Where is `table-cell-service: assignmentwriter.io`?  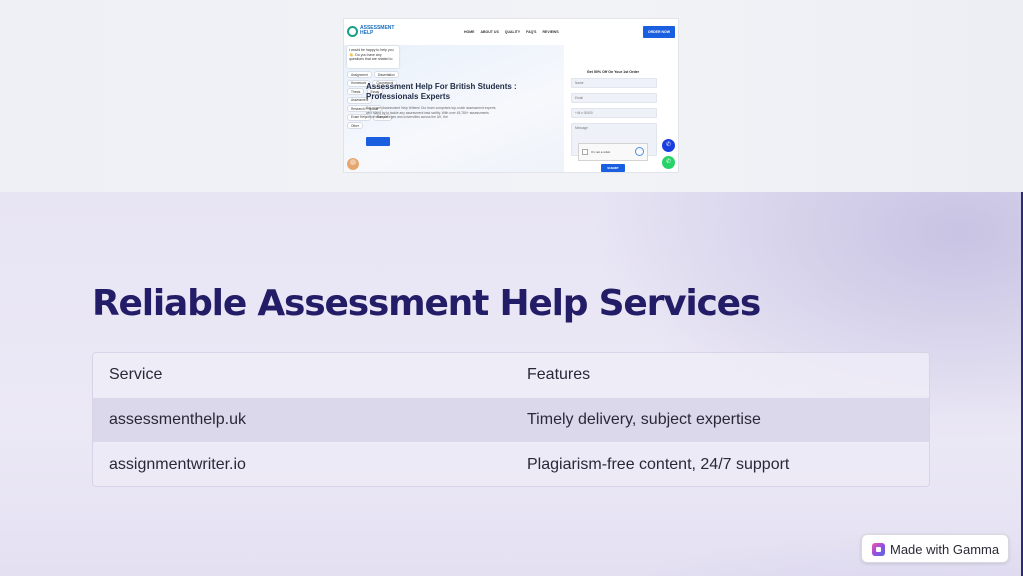 table-cell-service: assignmentwriter.io is located at coordinates (177, 464).